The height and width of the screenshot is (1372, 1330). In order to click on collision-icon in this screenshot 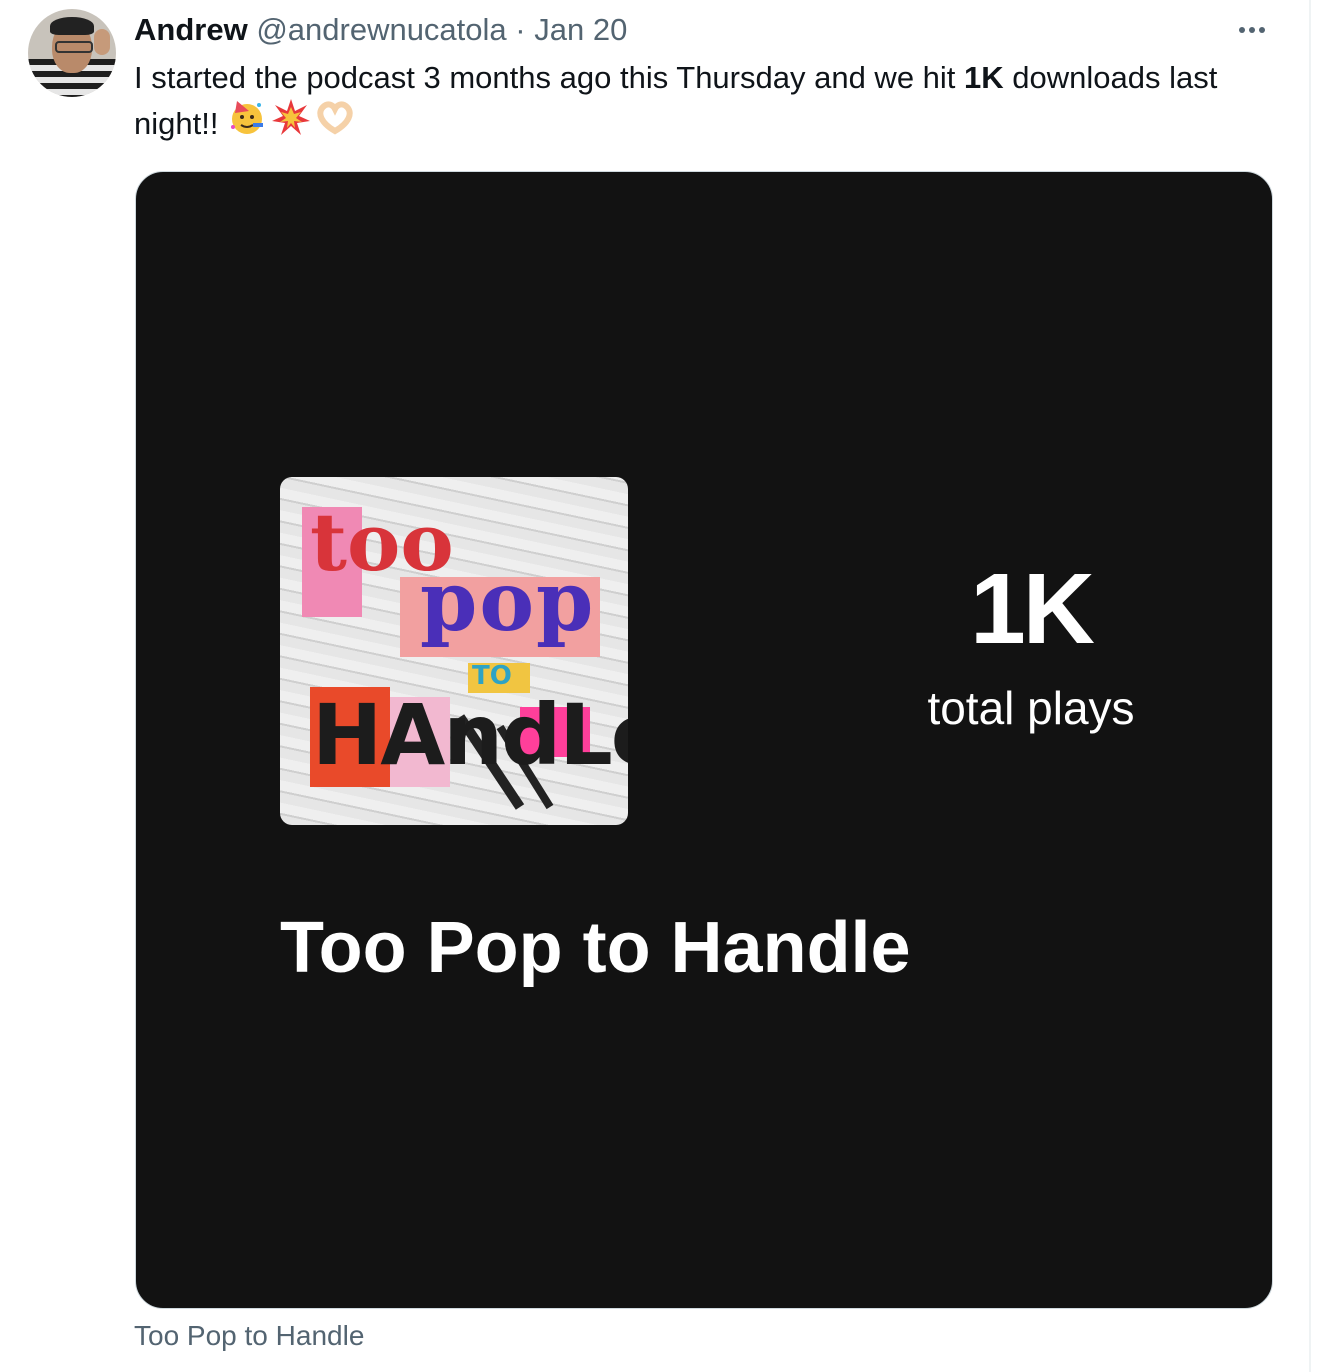, I will do `click(291, 123)`.